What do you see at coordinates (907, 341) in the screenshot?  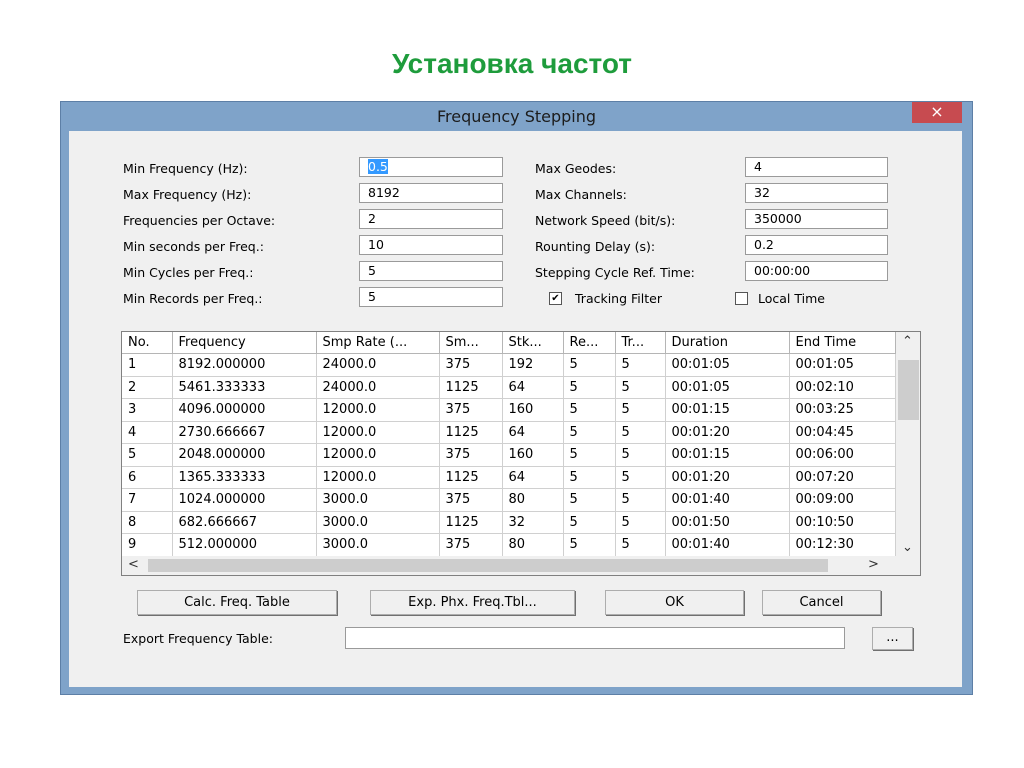 I see `scroll-up-arrow: ⌃` at bounding box center [907, 341].